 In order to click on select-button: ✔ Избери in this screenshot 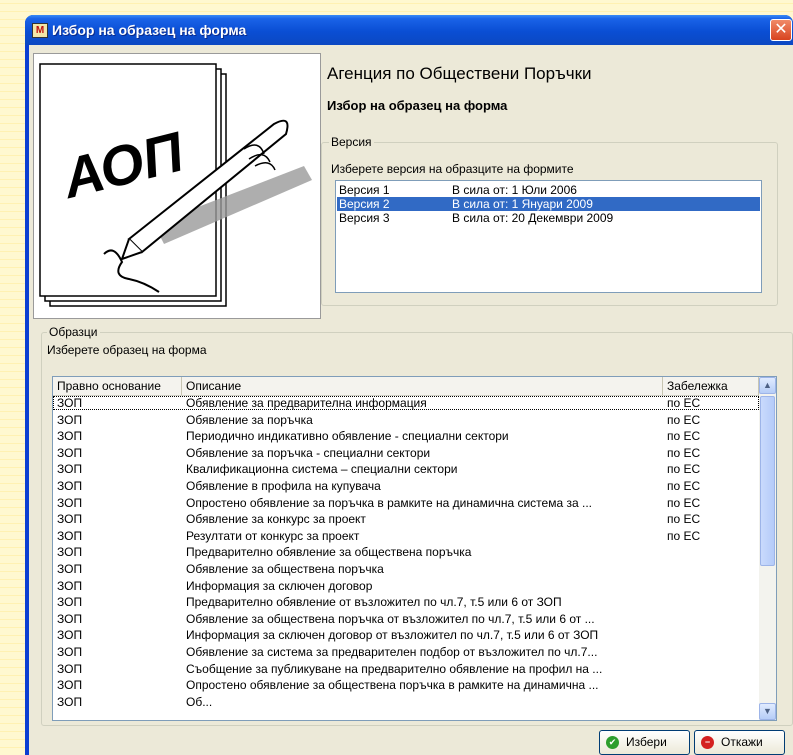, I will do `click(644, 742)`.